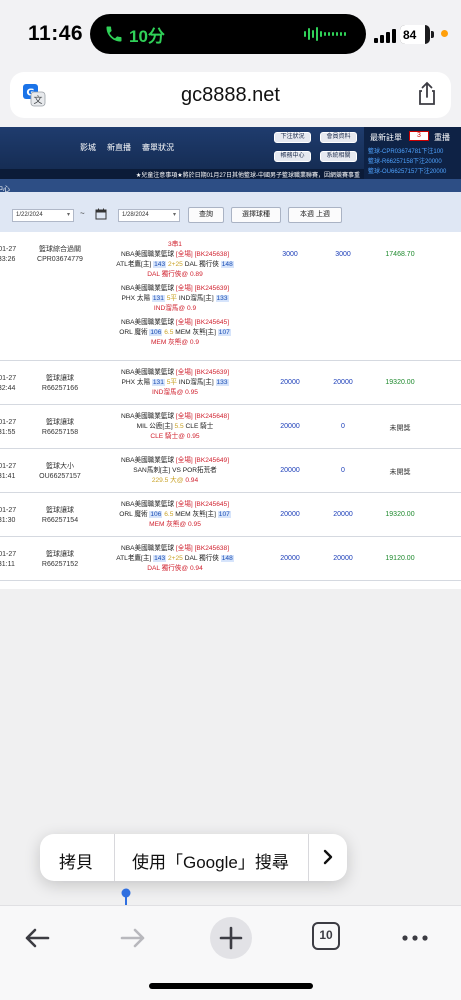  I want to click on bet-datetime: 4-01-27 2:32:44, so click(8, 383).